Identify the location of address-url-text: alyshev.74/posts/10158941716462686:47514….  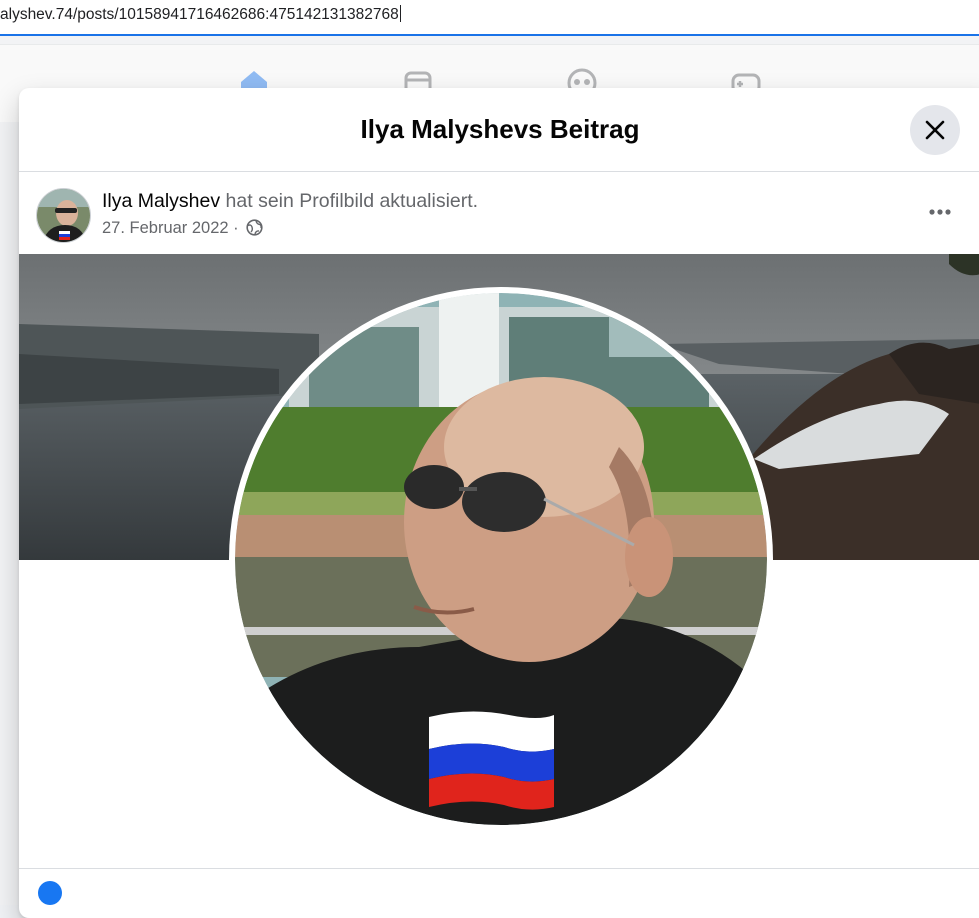
(200, 14).